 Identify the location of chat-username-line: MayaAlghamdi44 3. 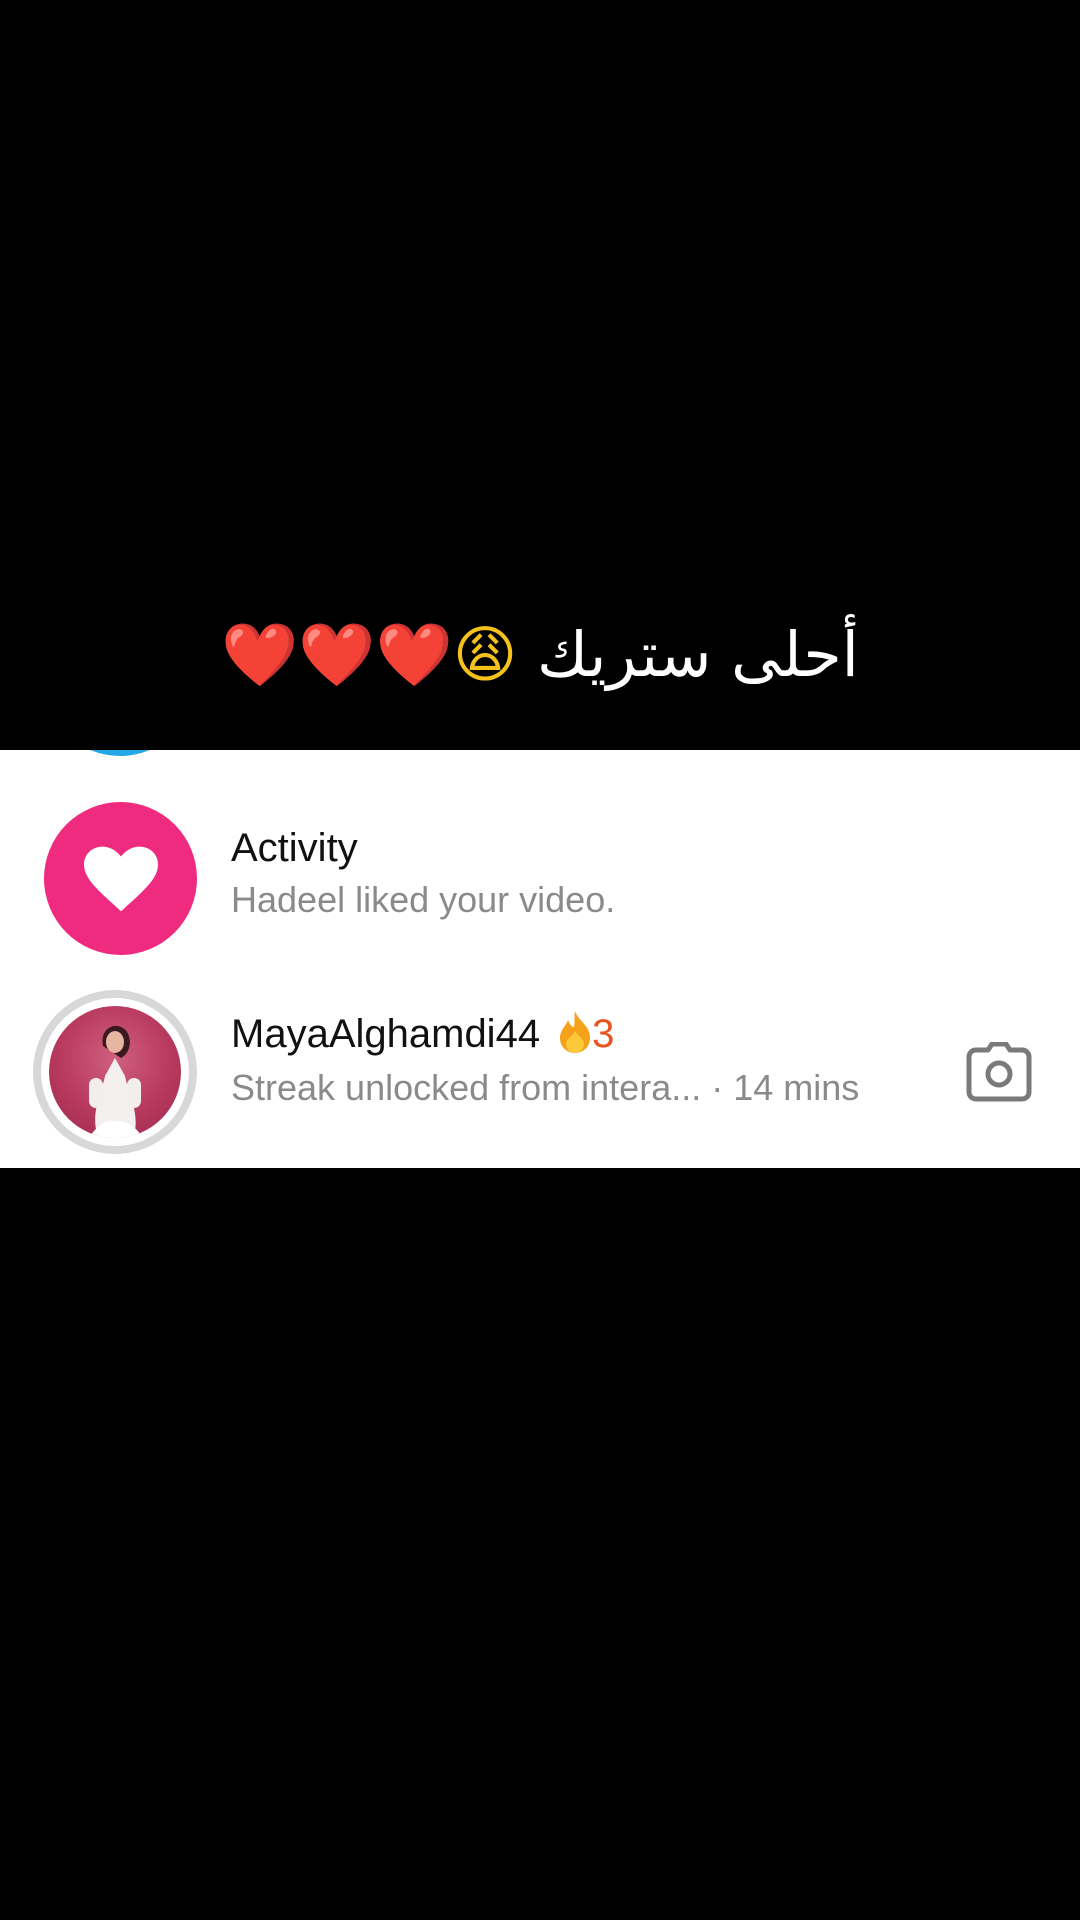
(422, 1037).